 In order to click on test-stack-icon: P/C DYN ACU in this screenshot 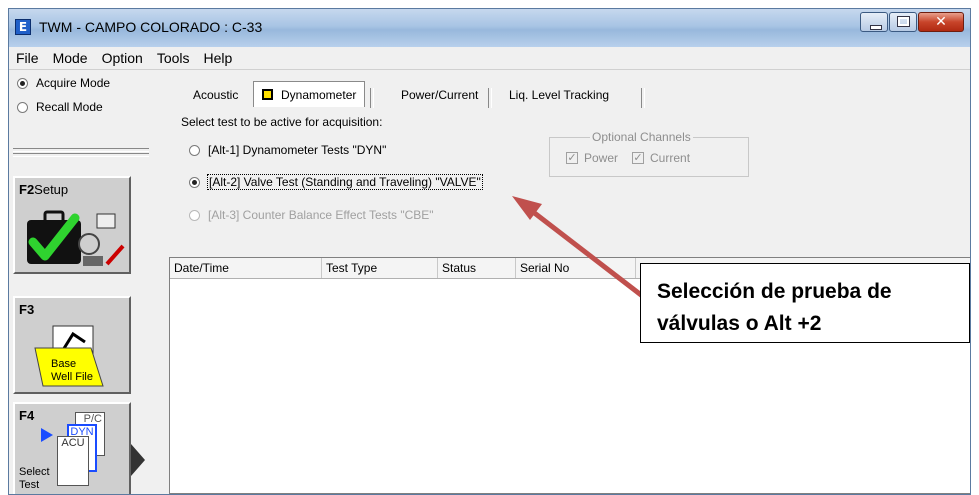, I will do `click(83, 452)`.